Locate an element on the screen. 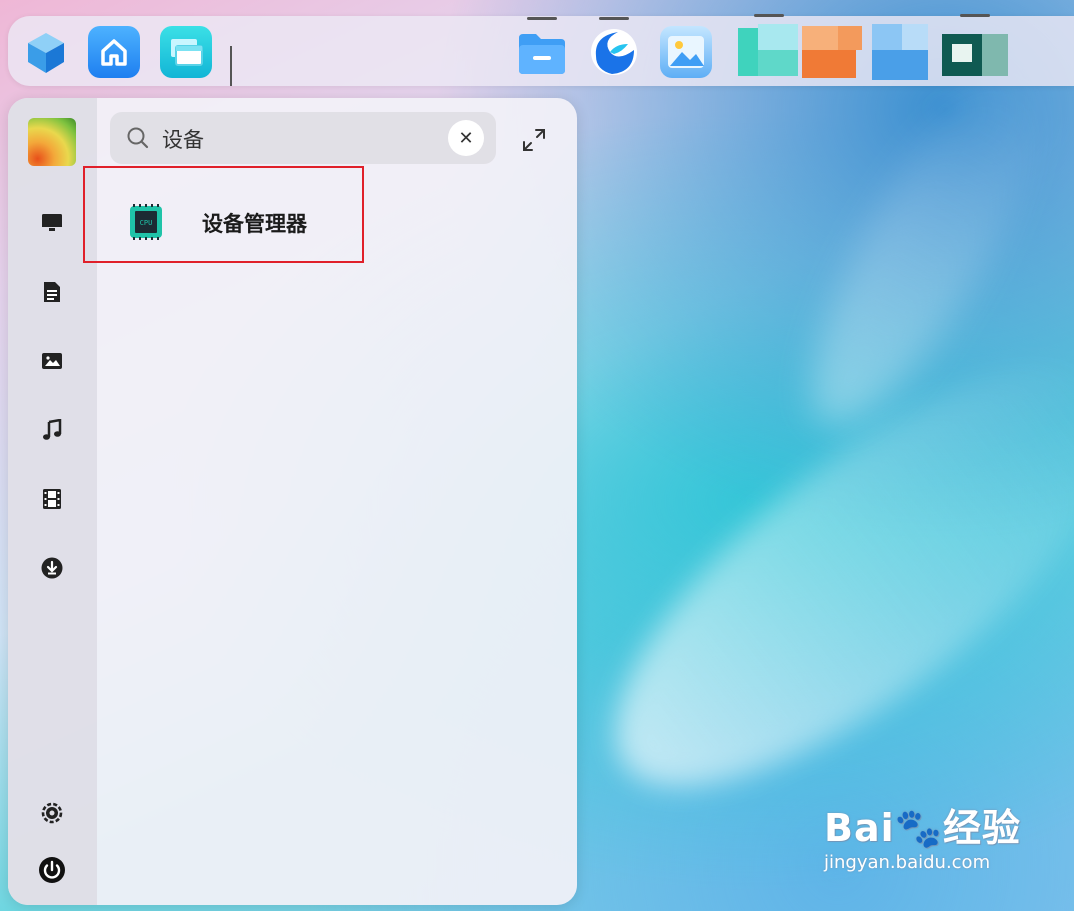  rail-music-button is located at coordinates (52, 430).